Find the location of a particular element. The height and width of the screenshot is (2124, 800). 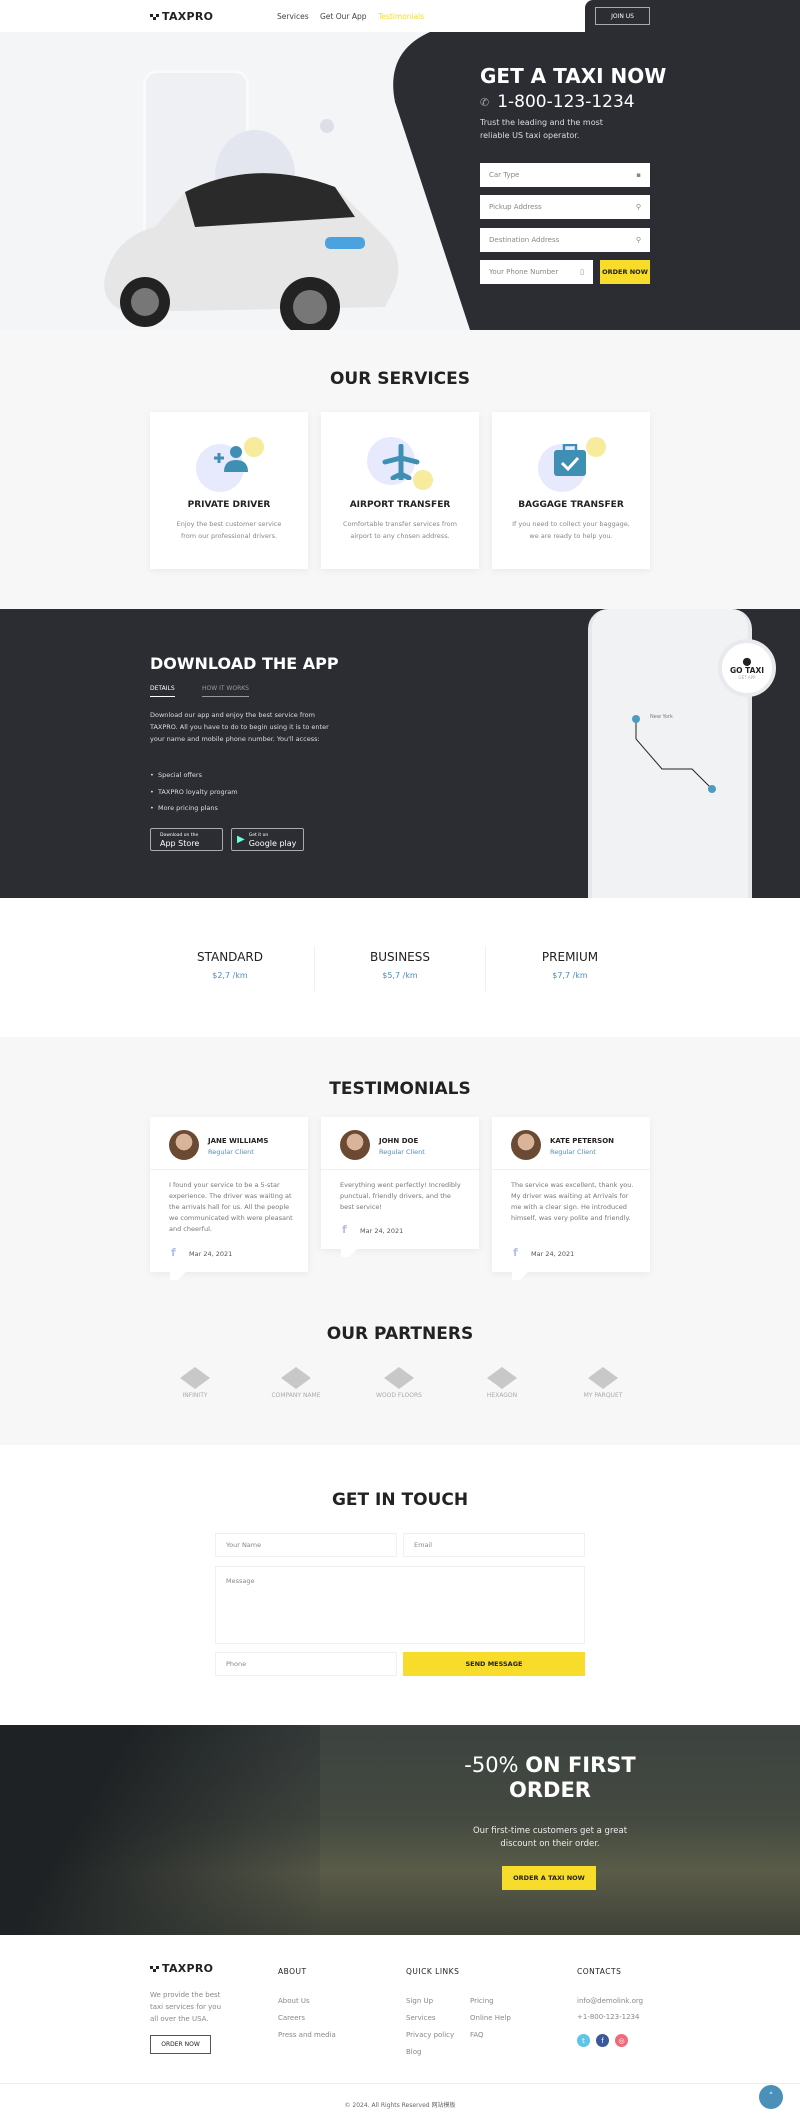

partner-logo: MY PARQUET is located at coordinates (603, 1383).